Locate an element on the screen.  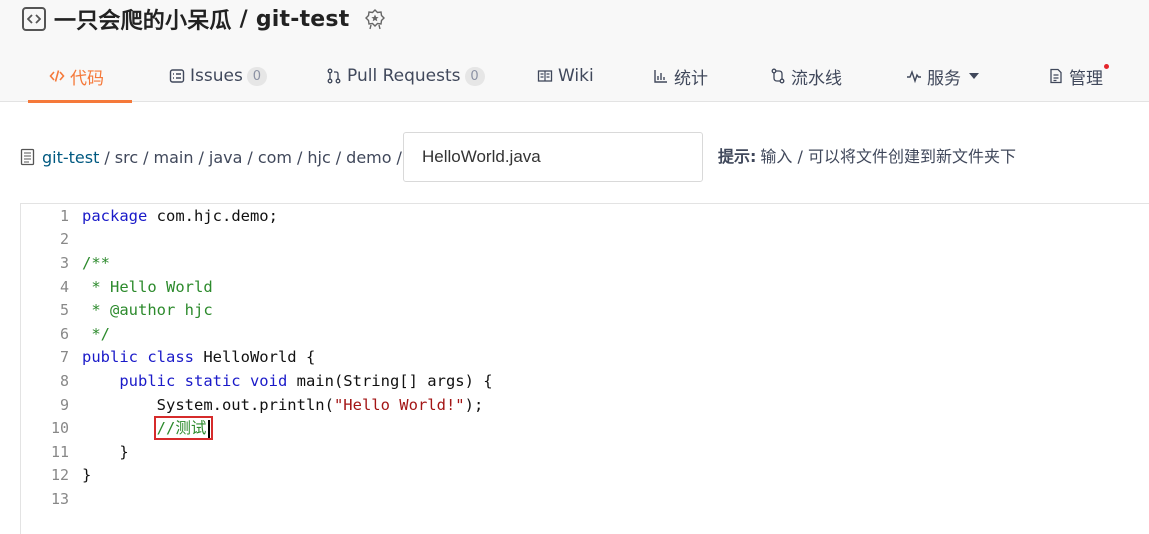
line-number: 6 is located at coordinates (64, 333).